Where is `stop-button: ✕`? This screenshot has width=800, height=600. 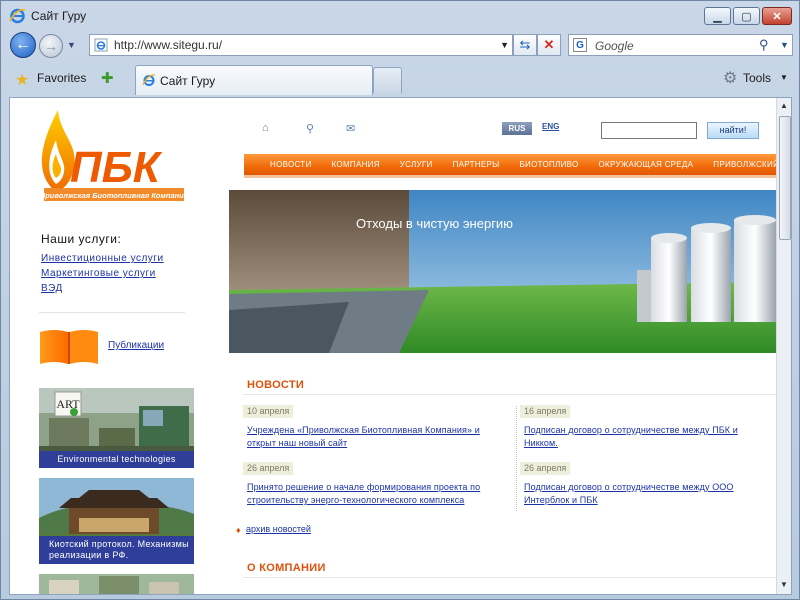
stop-button: ✕ is located at coordinates (549, 45).